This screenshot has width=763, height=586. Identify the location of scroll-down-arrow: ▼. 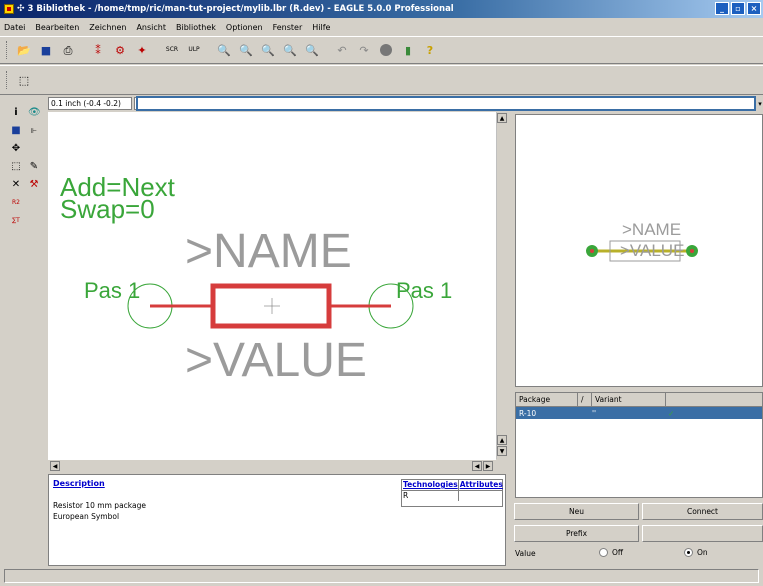
(502, 451).